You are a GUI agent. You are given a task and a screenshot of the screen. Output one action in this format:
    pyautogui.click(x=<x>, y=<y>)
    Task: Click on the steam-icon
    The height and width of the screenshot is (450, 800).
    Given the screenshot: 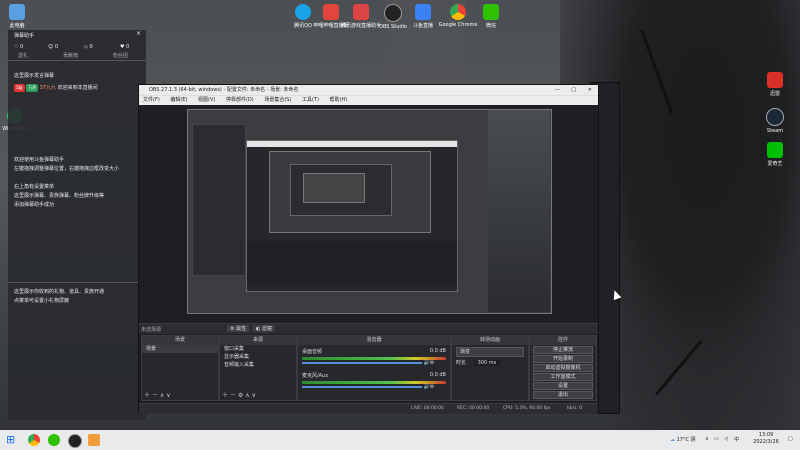 What is the action you would take?
    pyautogui.click(x=775, y=117)
    